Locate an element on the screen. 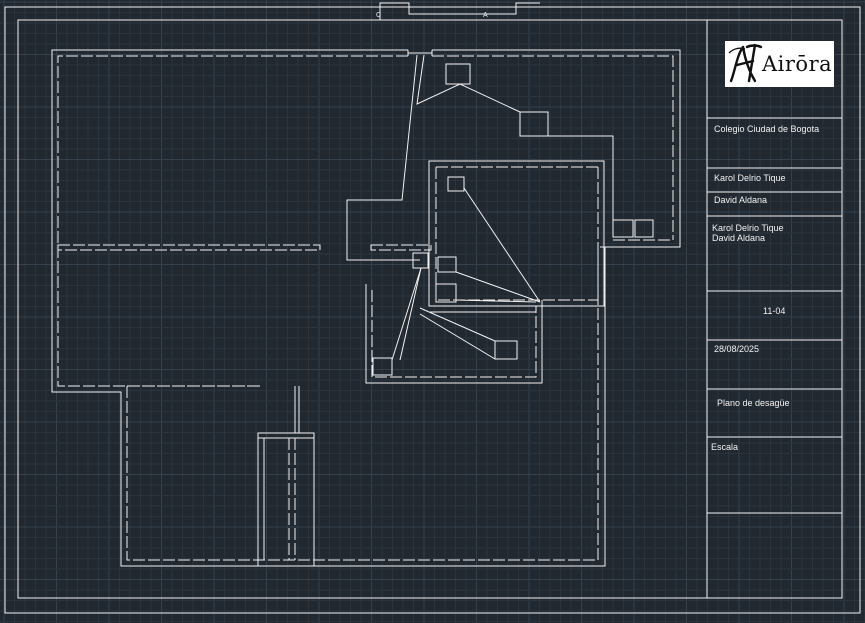 This screenshot has height=623, width=865. section-marker-right: A is located at coordinates (485, 15).